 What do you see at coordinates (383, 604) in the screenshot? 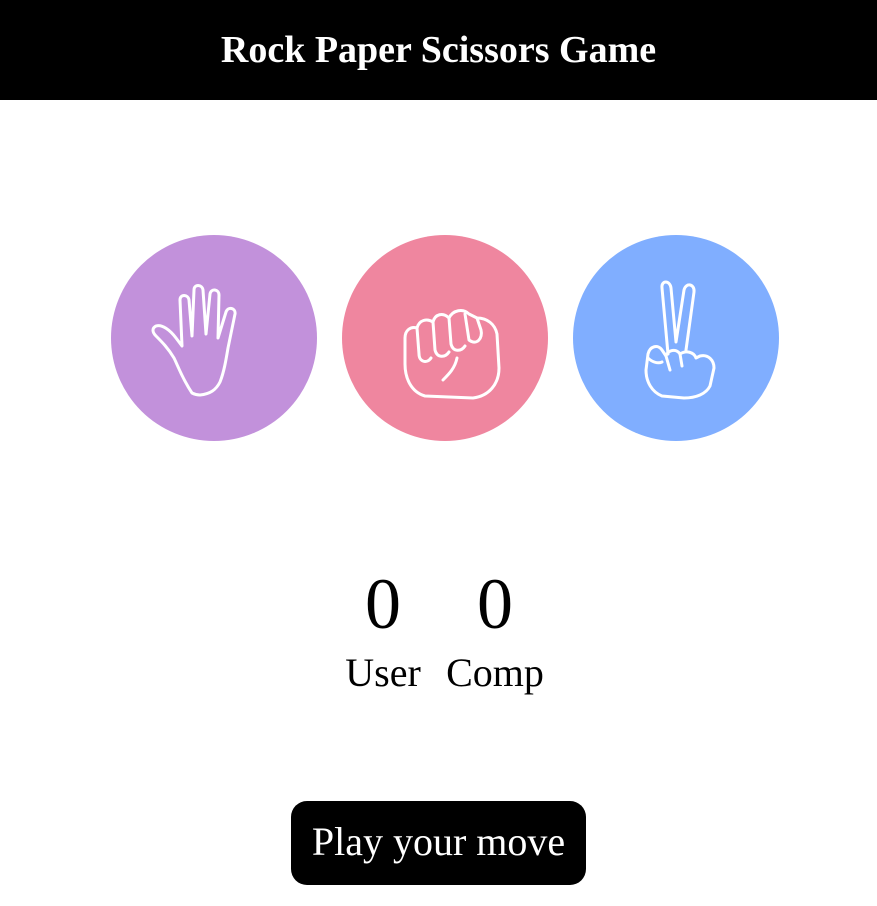
I see `user-score-value: 0` at bounding box center [383, 604].